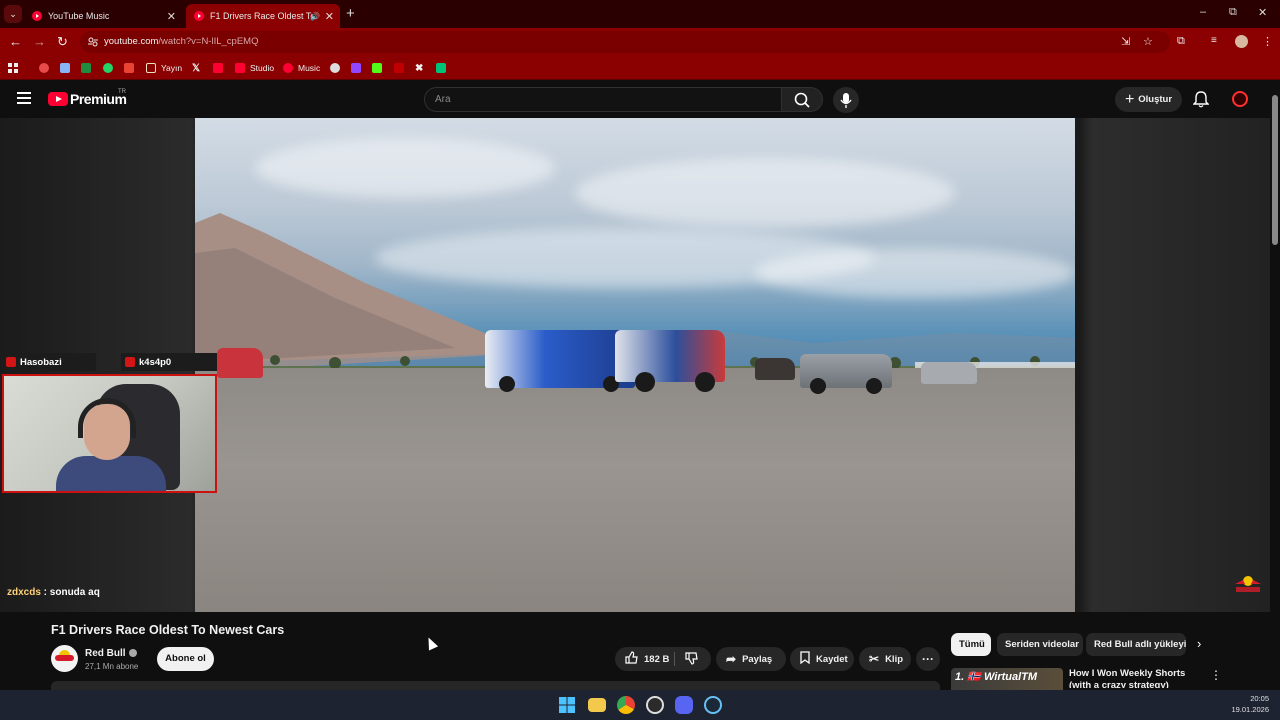 Image resolution: width=1280 pixels, height=720 pixels. I want to click on red-car, so click(240, 363).